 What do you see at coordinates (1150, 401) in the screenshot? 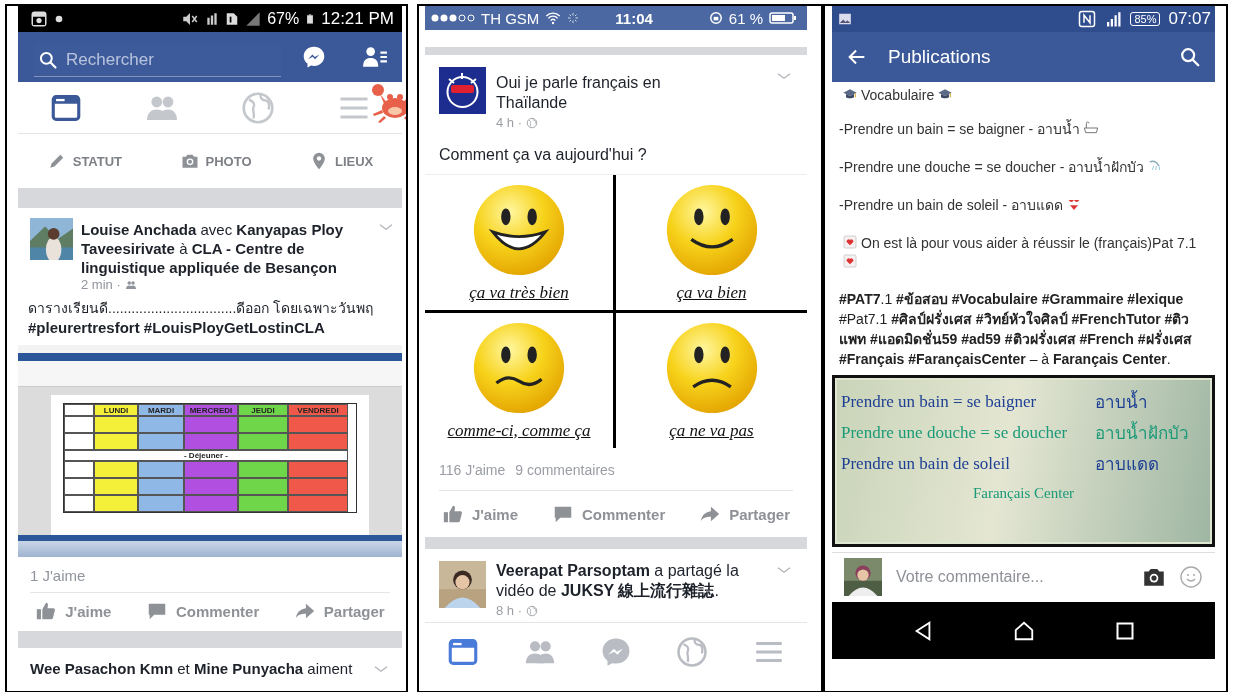
I see `board-text: อาบน้ำ` at bounding box center [1150, 401].